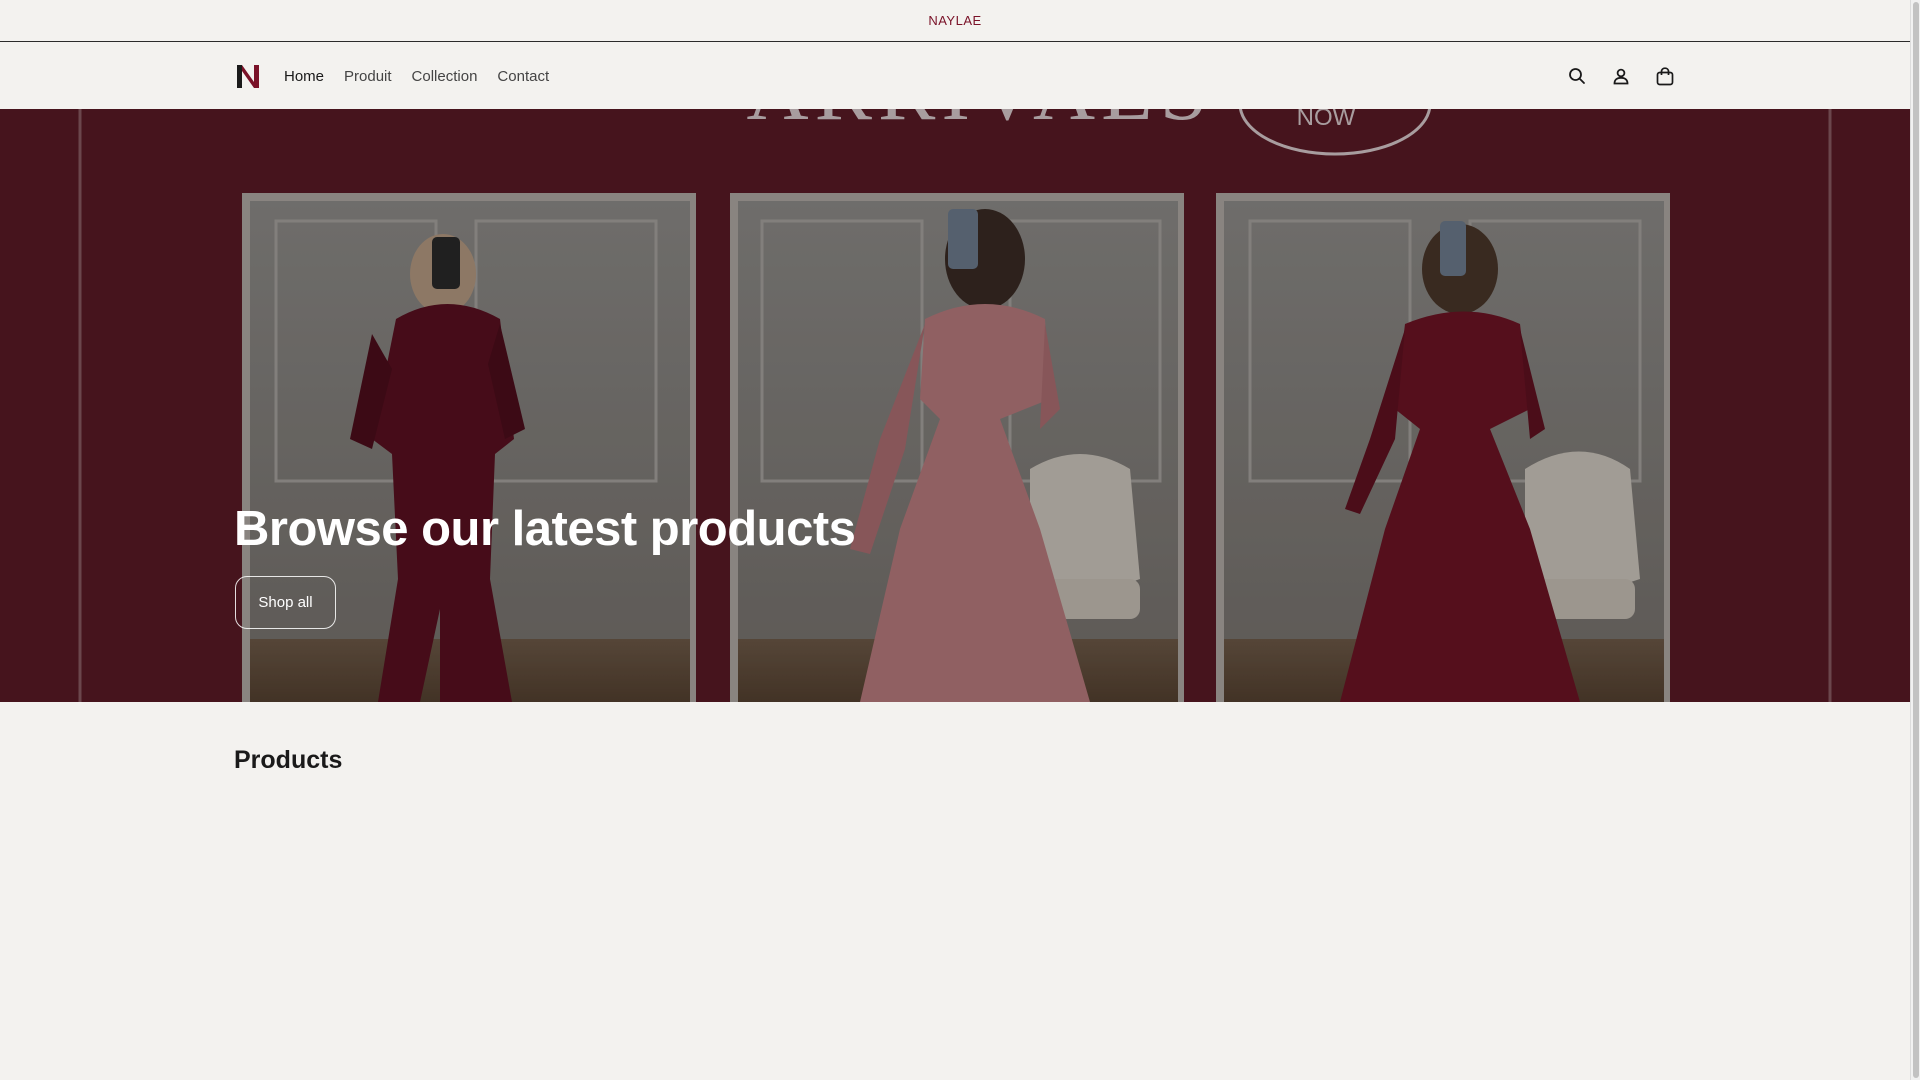 The width and height of the screenshot is (1920, 1080). What do you see at coordinates (285, 602) in the screenshot?
I see `shop-all-button: Shop all` at bounding box center [285, 602].